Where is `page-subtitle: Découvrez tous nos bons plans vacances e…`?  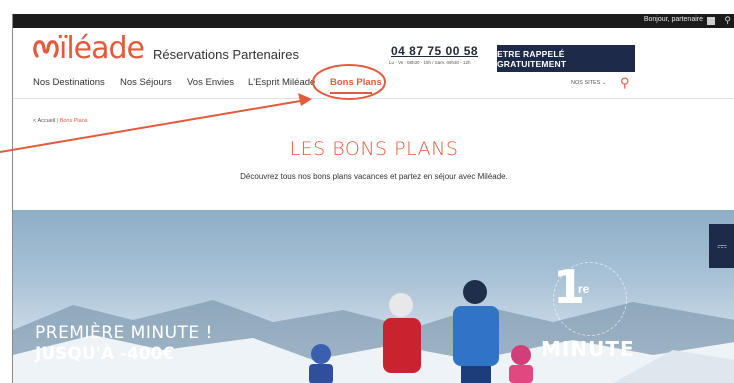 page-subtitle: Découvrez tous nos bons plans vacances e… is located at coordinates (374, 176).